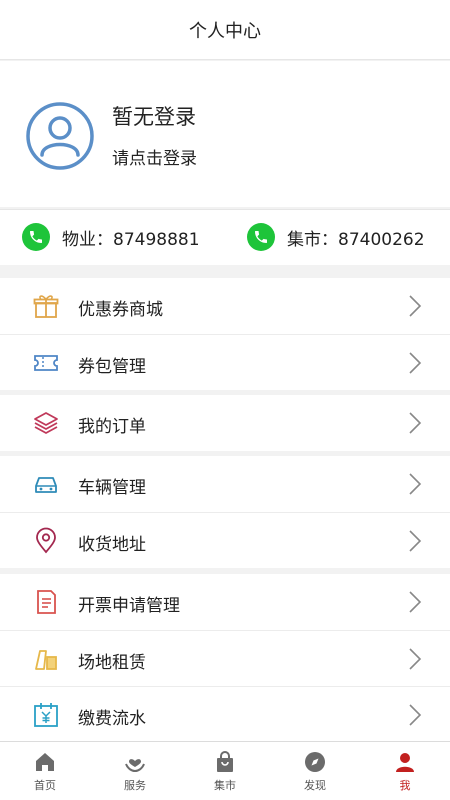 Image resolution: width=450 pixels, height=800 pixels. I want to click on menu-item-label: 优惠券商城, so click(120, 310).